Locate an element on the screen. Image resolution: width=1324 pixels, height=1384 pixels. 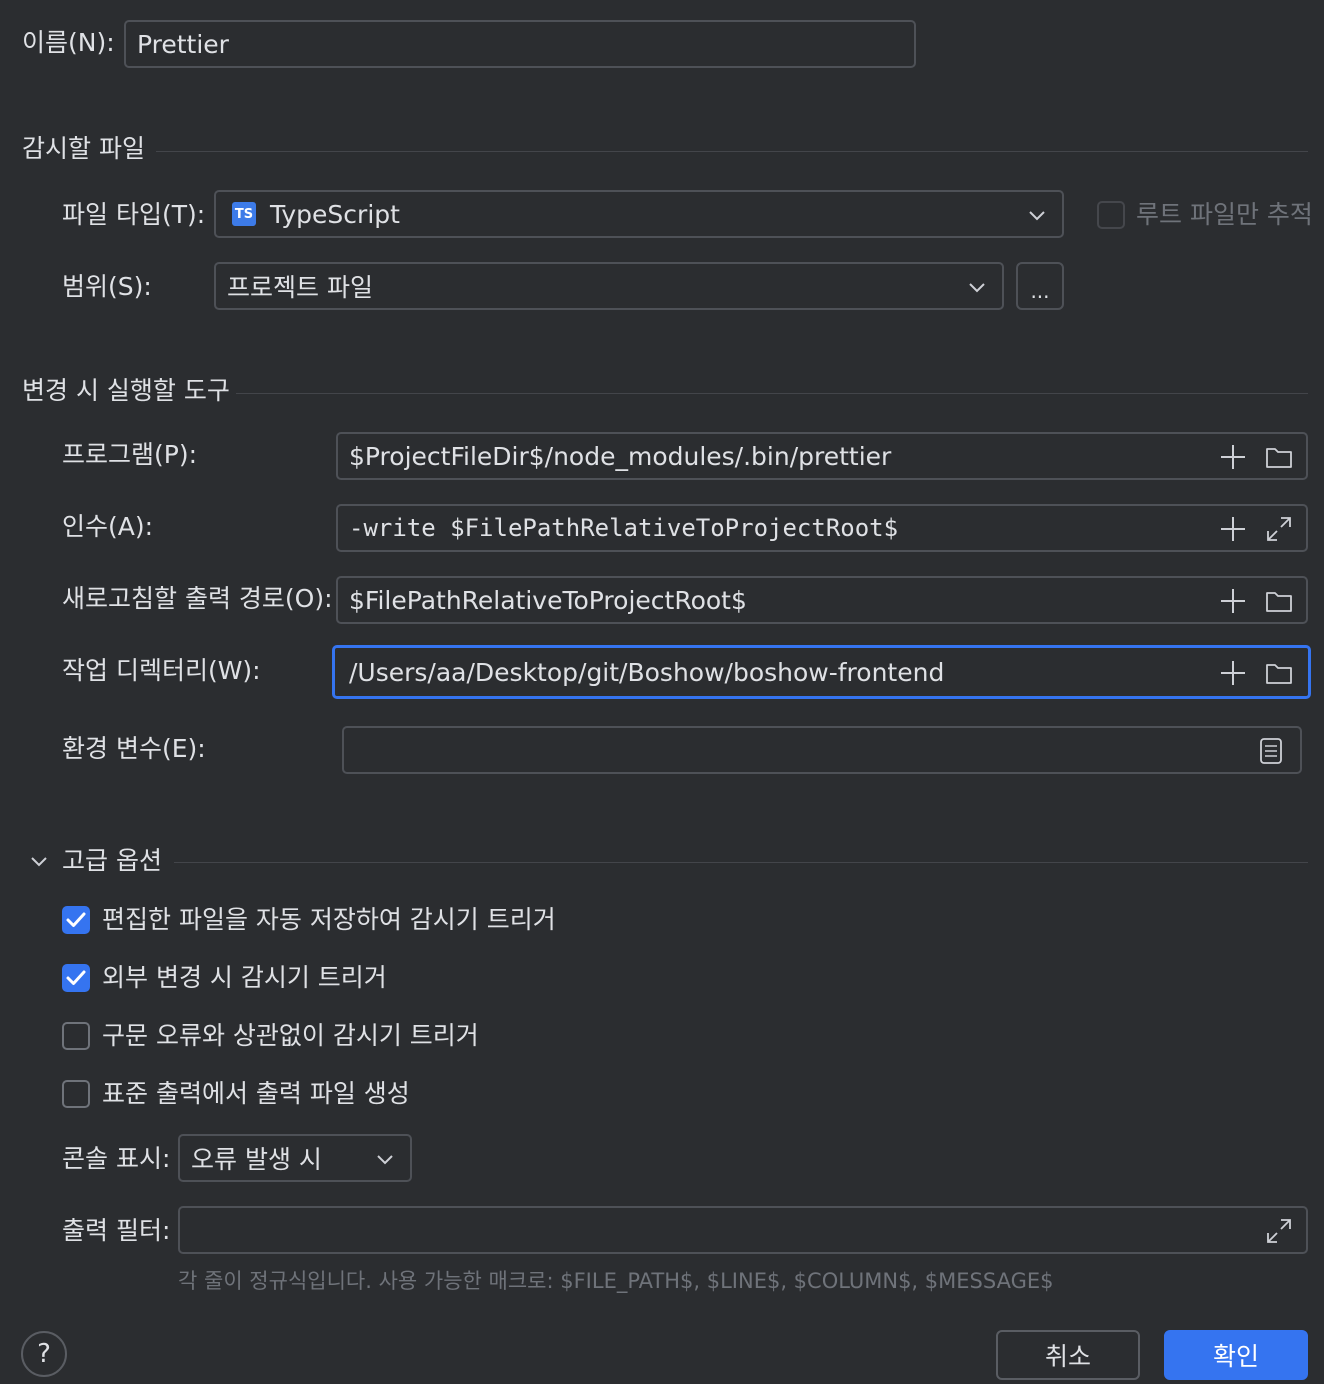
console-label: 콘솔 표시: is located at coordinates (116, 1158).